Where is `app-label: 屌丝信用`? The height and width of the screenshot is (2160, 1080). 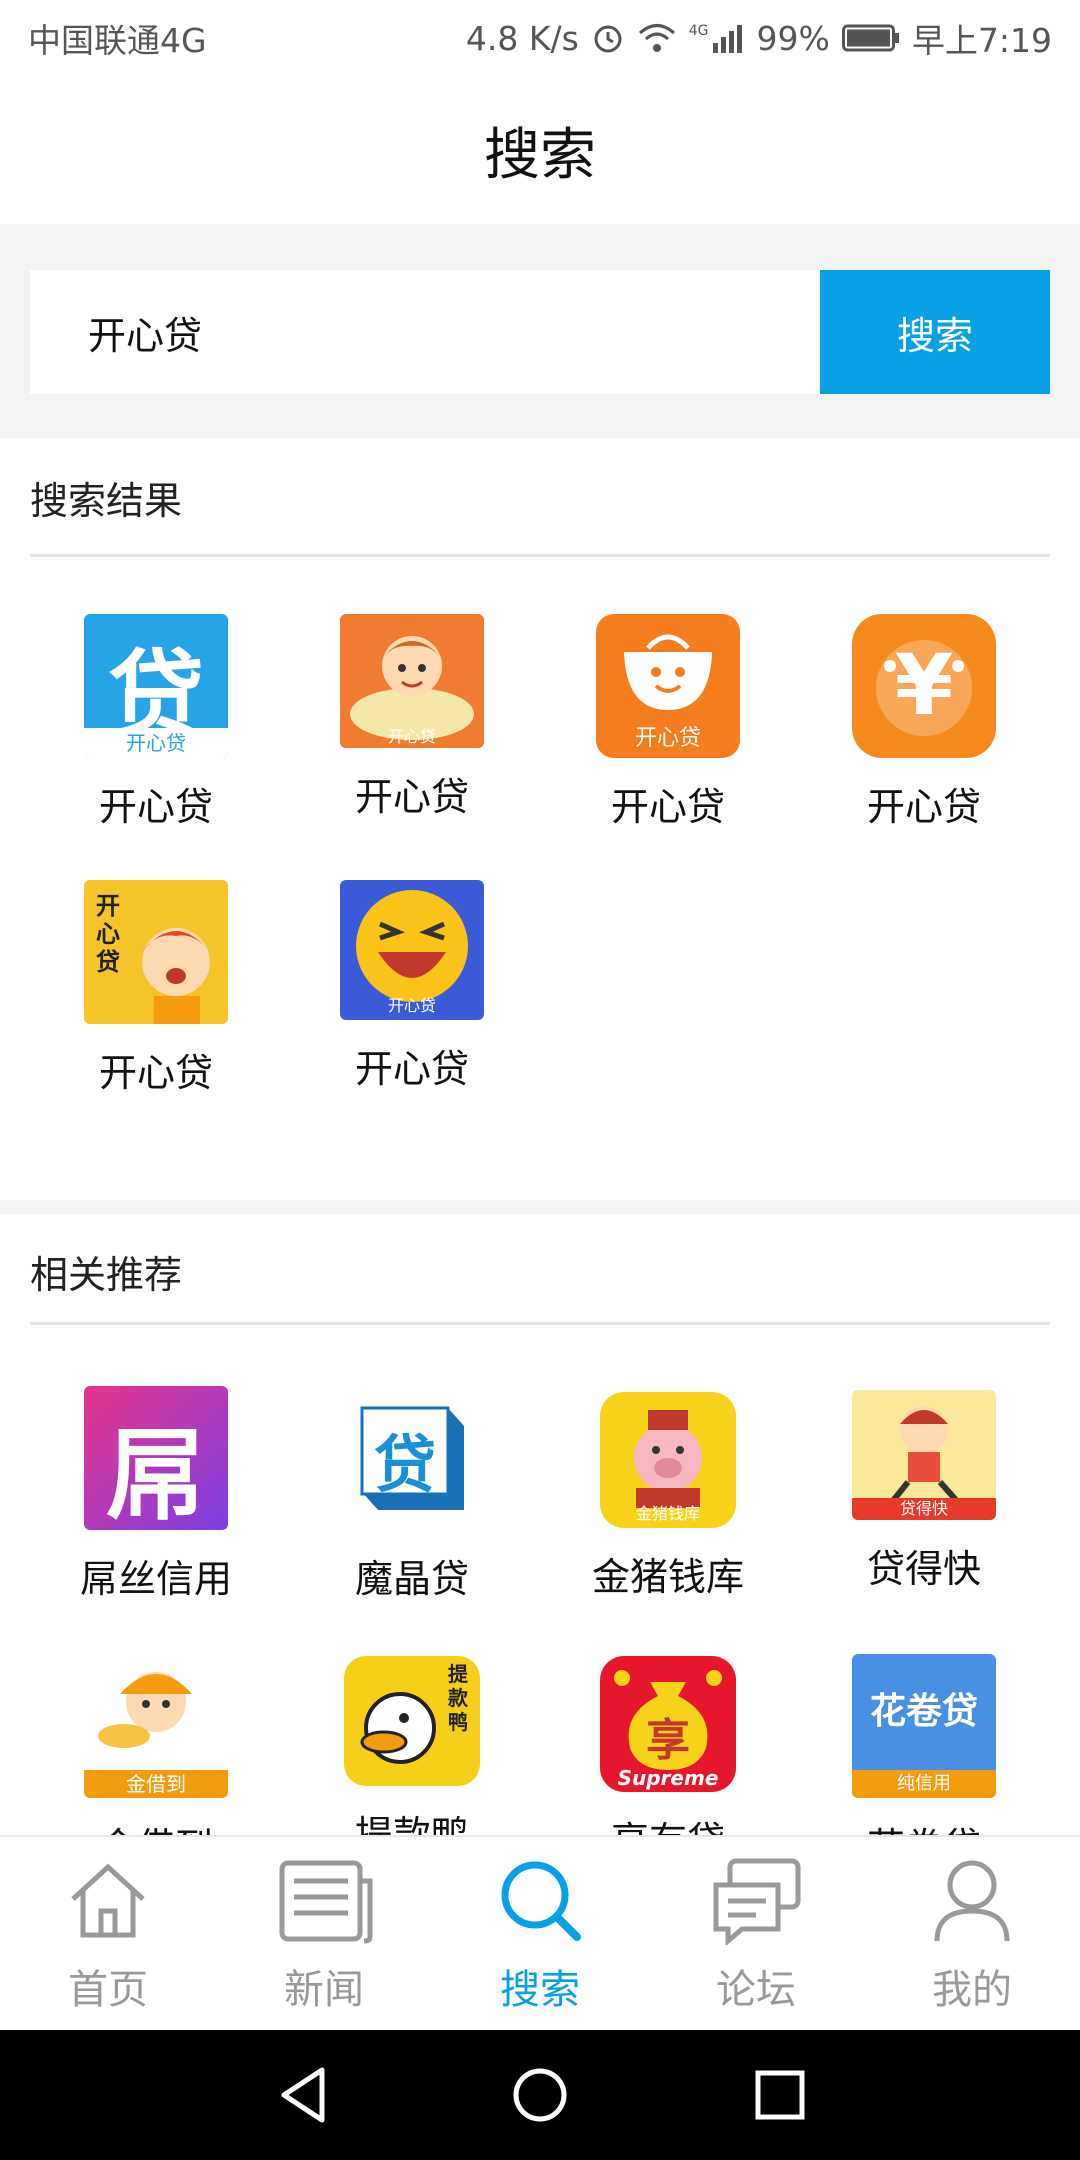
app-label: 屌丝信用 is located at coordinates (155, 1579).